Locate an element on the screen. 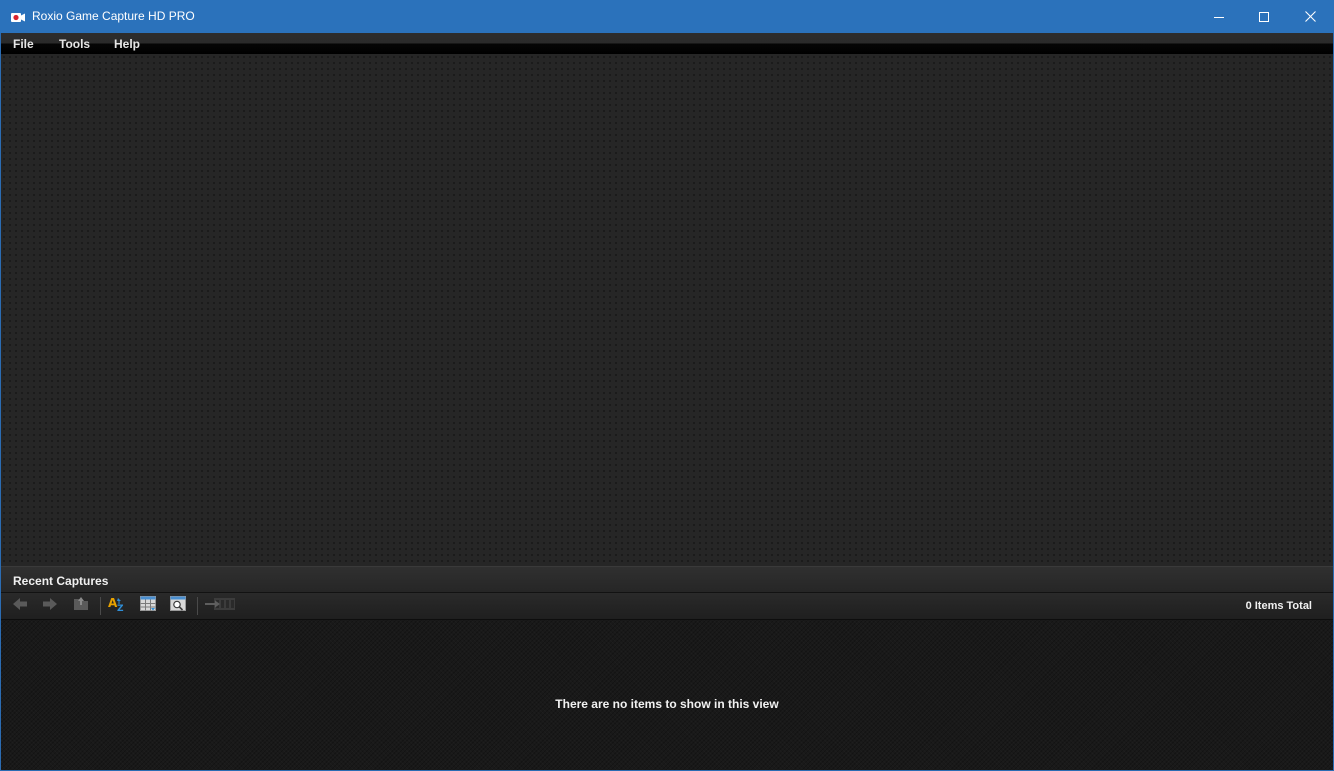 This screenshot has width=1334, height=771. minimize-icon is located at coordinates (1219, 17).